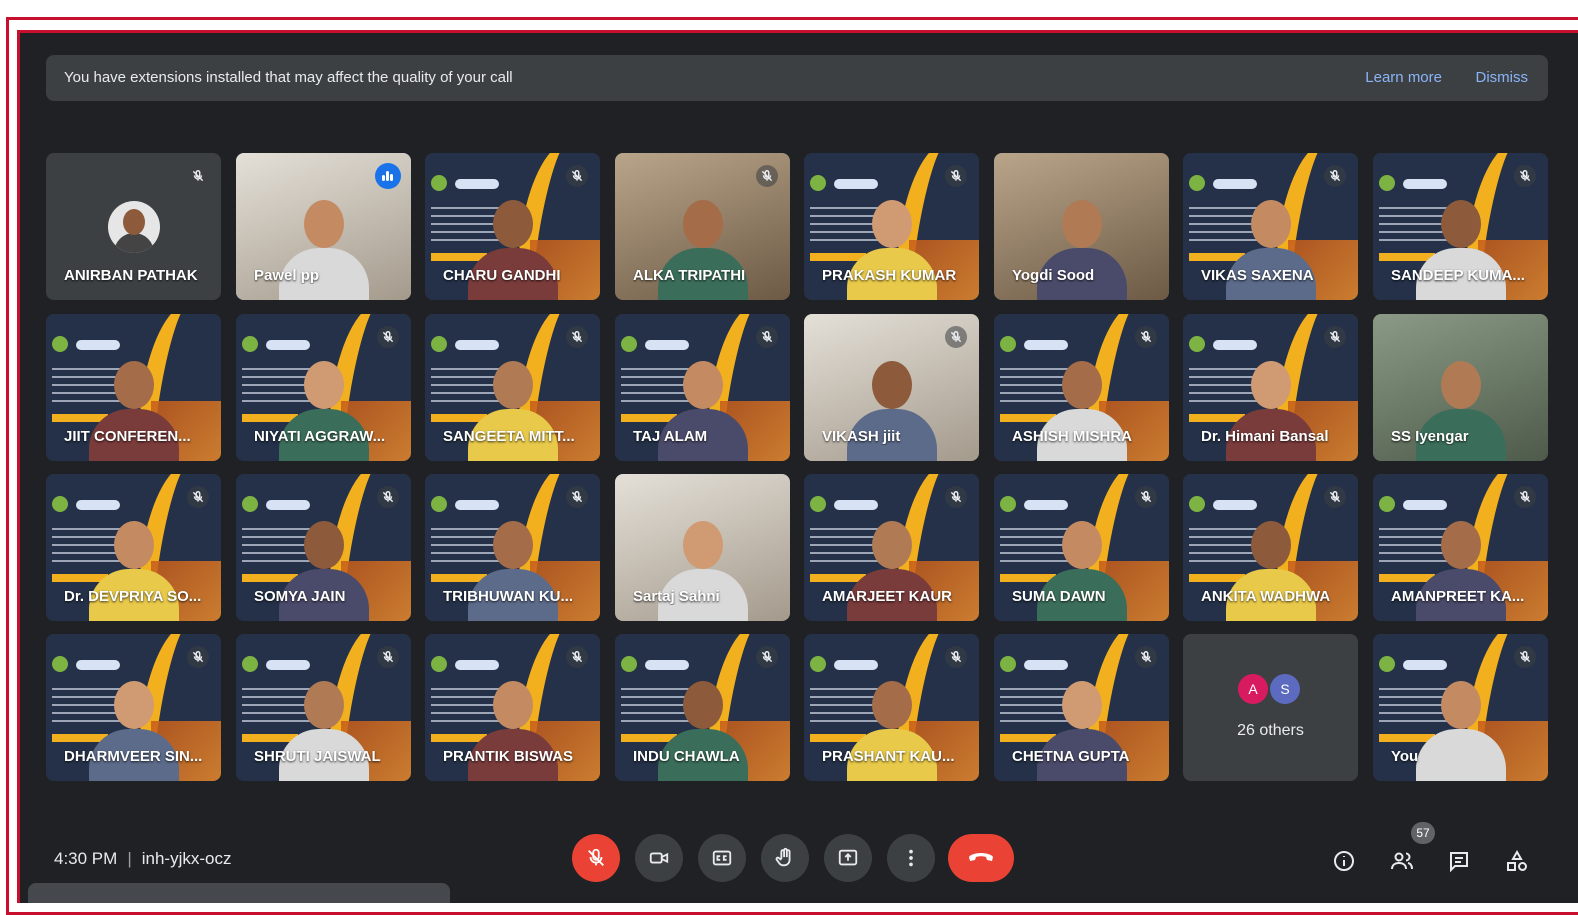 This screenshot has width=1578, height=915. I want to click on participant-tile: TAJ ALAM, so click(702, 387).